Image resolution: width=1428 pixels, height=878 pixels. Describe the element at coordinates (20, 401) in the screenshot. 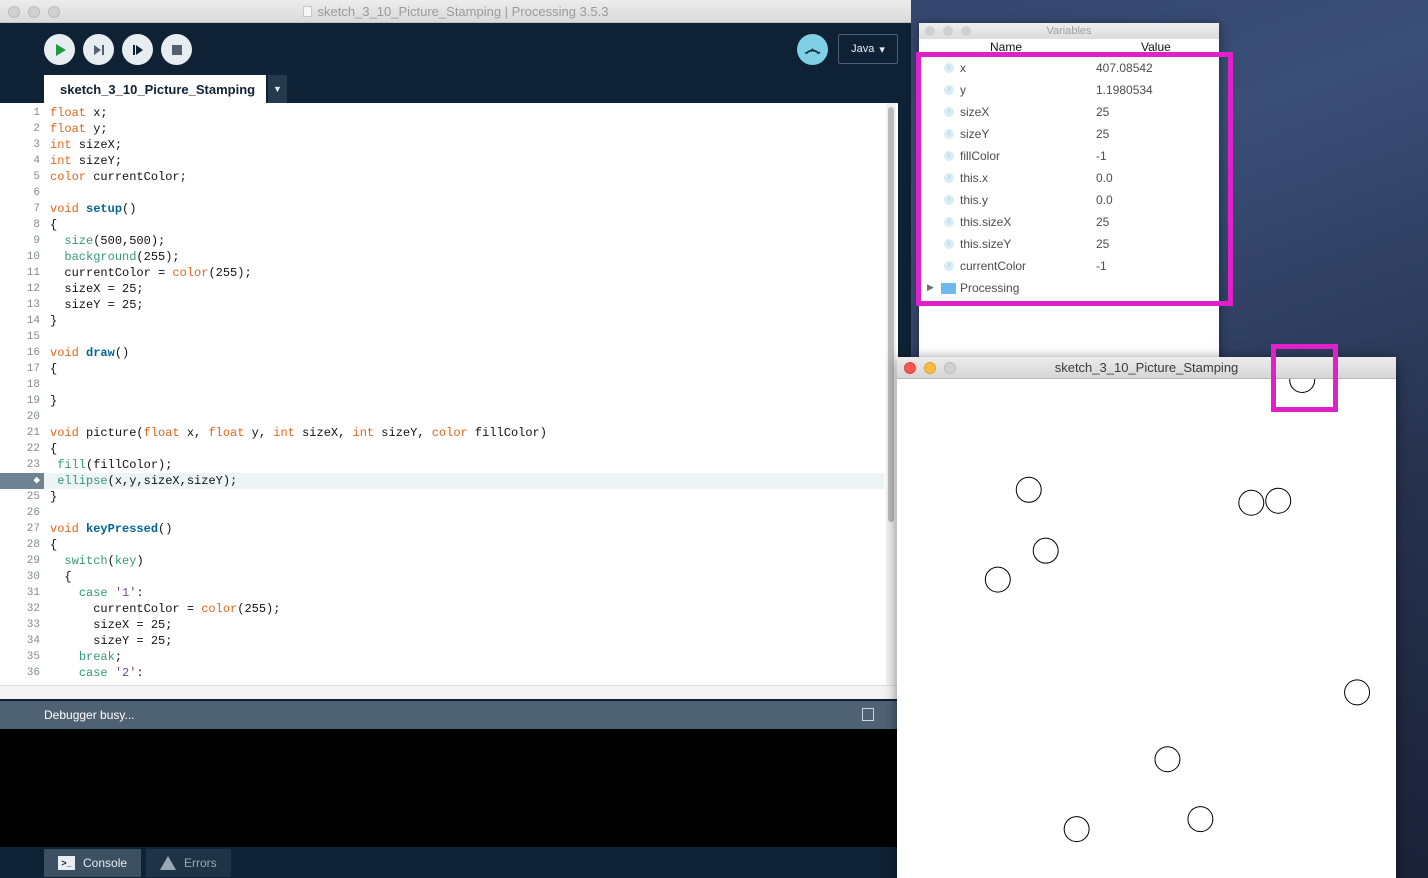

I see `line-number: 19` at that location.